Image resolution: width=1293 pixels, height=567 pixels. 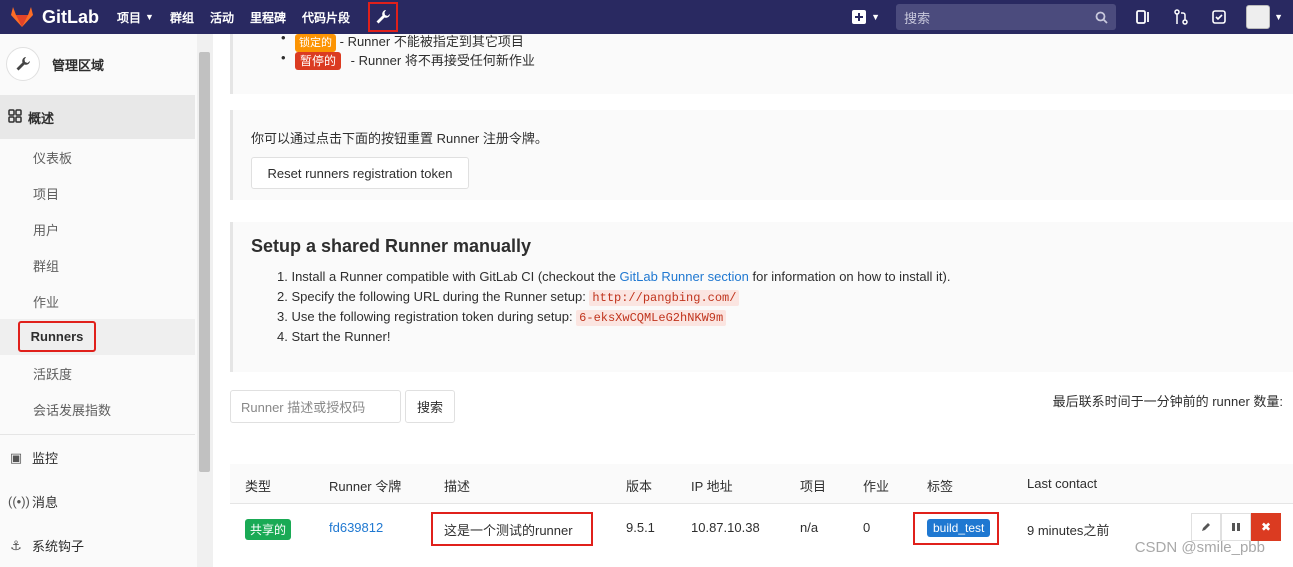 What do you see at coordinates (431, 41) in the screenshot?
I see `locked-text: - Runner 不能被指定到其它项目` at bounding box center [431, 41].